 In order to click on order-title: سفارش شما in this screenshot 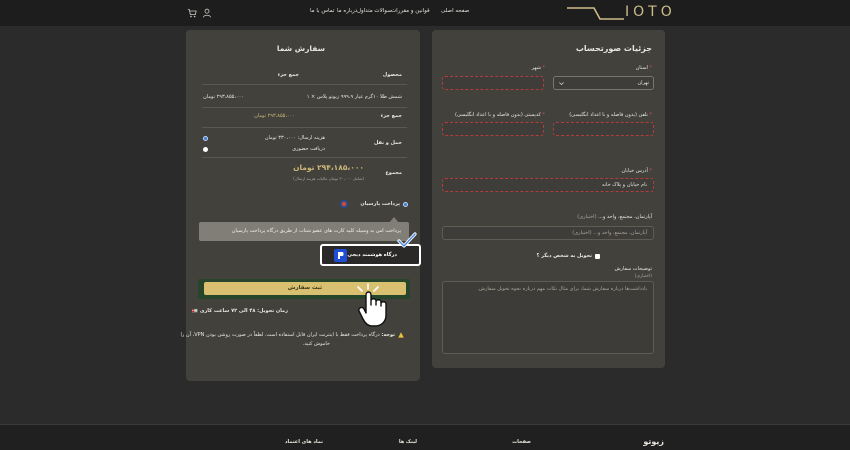, I will do `click(300, 48)`.